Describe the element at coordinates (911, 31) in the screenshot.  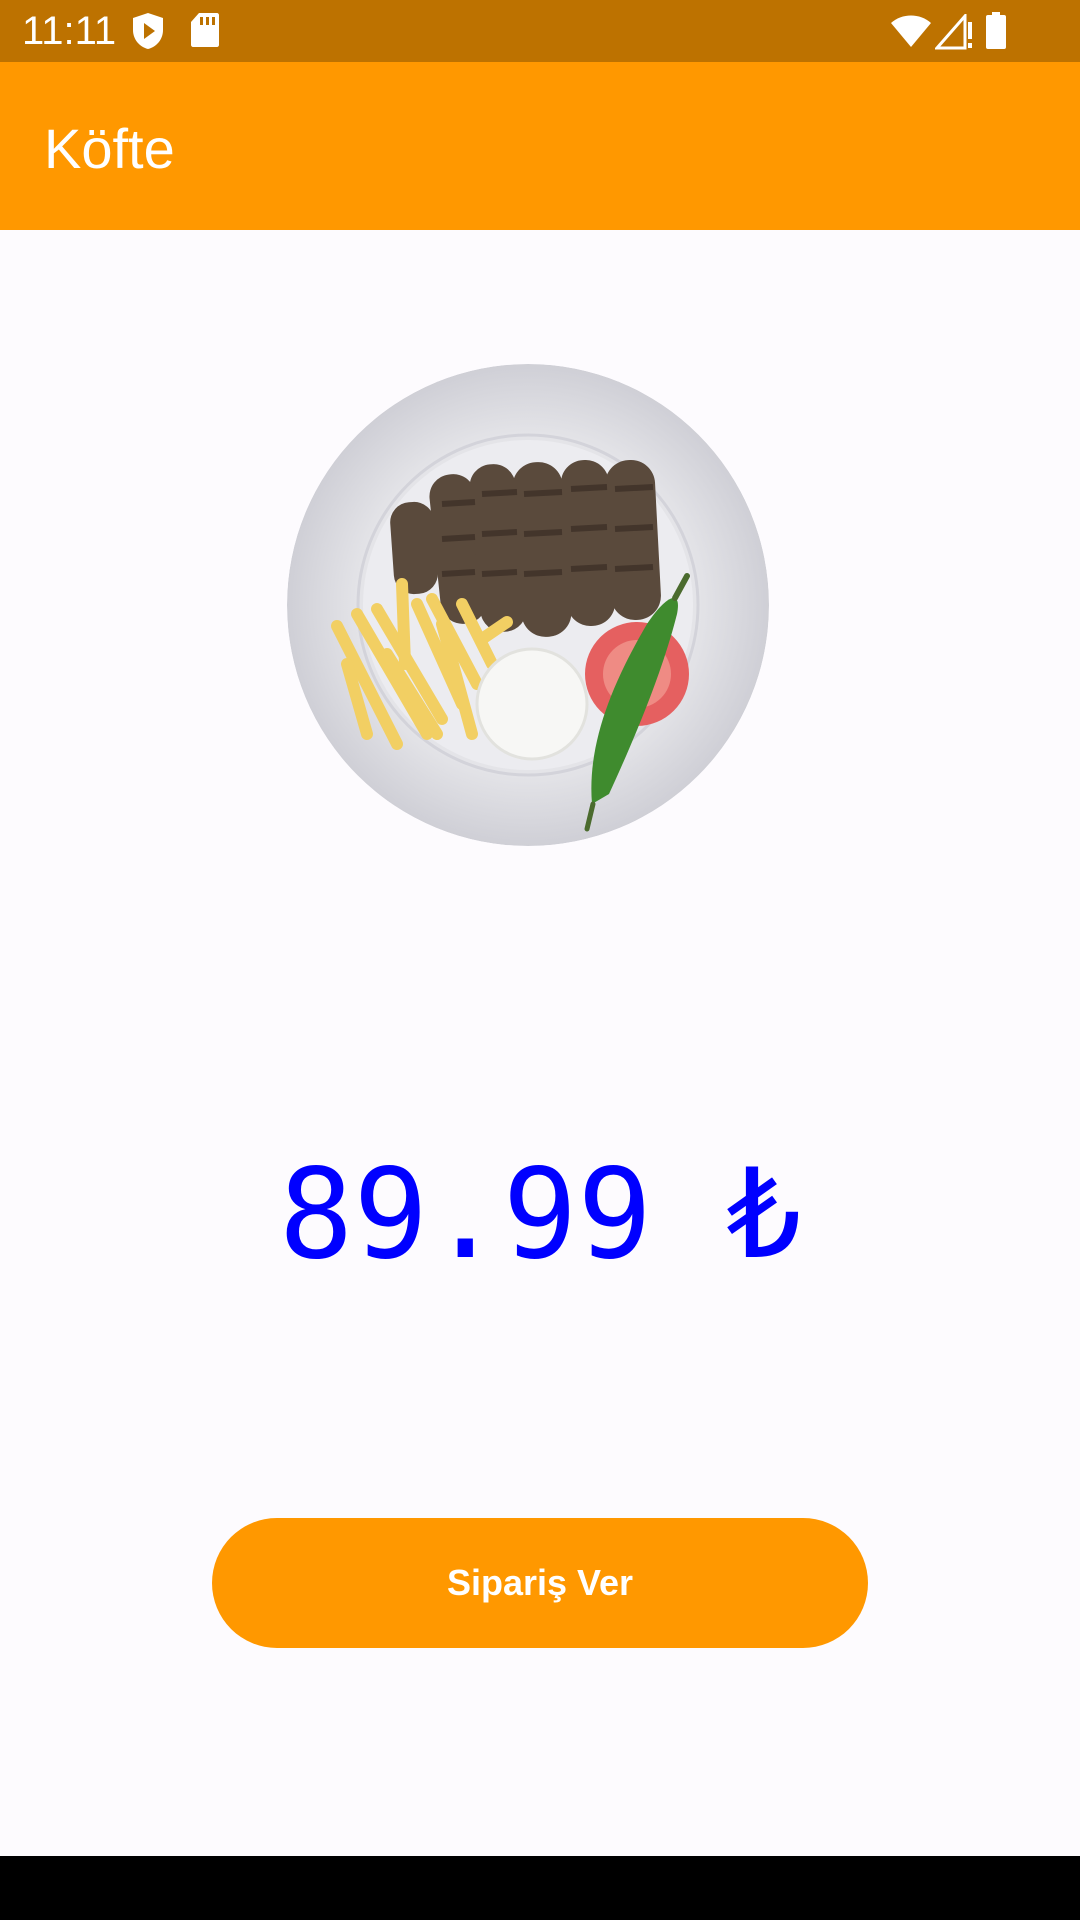
I see `wifi-icon` at that location.